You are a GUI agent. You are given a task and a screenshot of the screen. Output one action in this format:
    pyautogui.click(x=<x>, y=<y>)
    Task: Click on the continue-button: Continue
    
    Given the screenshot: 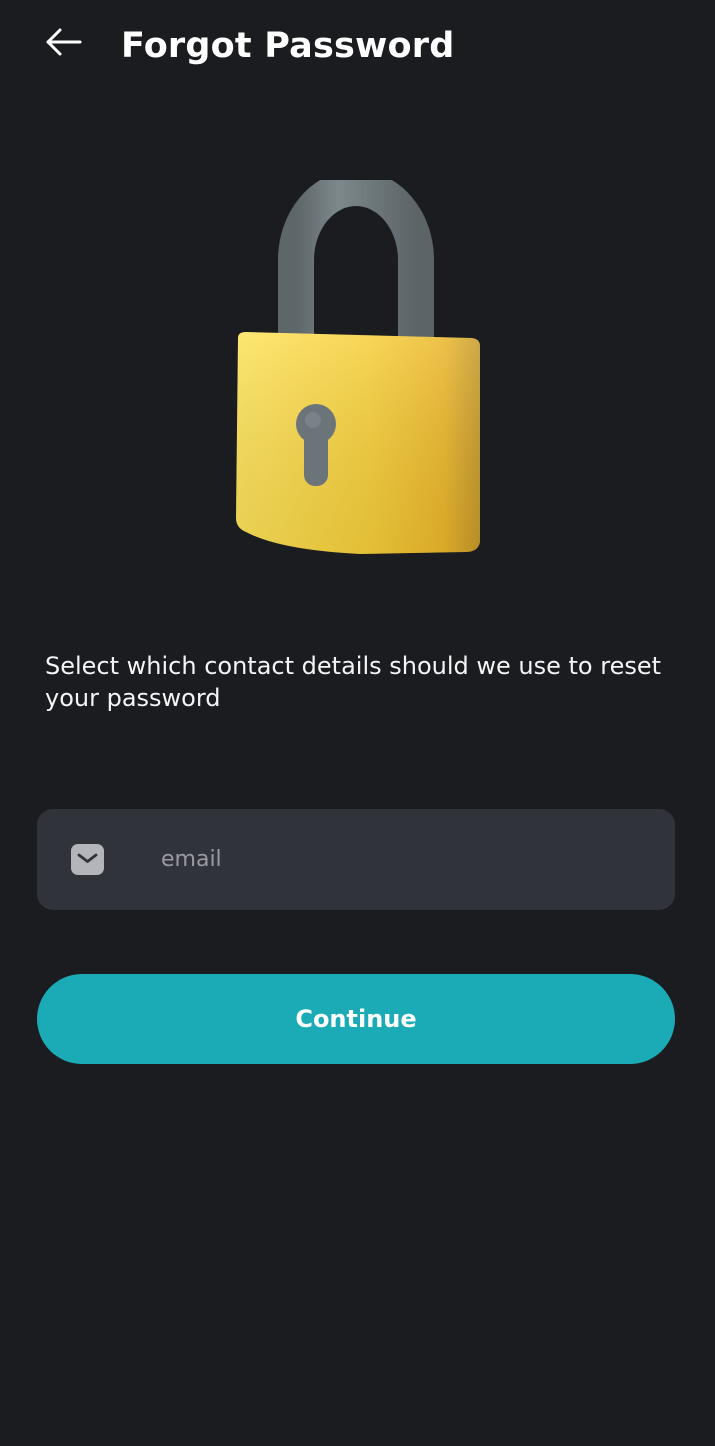 What is the action you would take?
    pyautogui.click(x=356, y=1019)
    